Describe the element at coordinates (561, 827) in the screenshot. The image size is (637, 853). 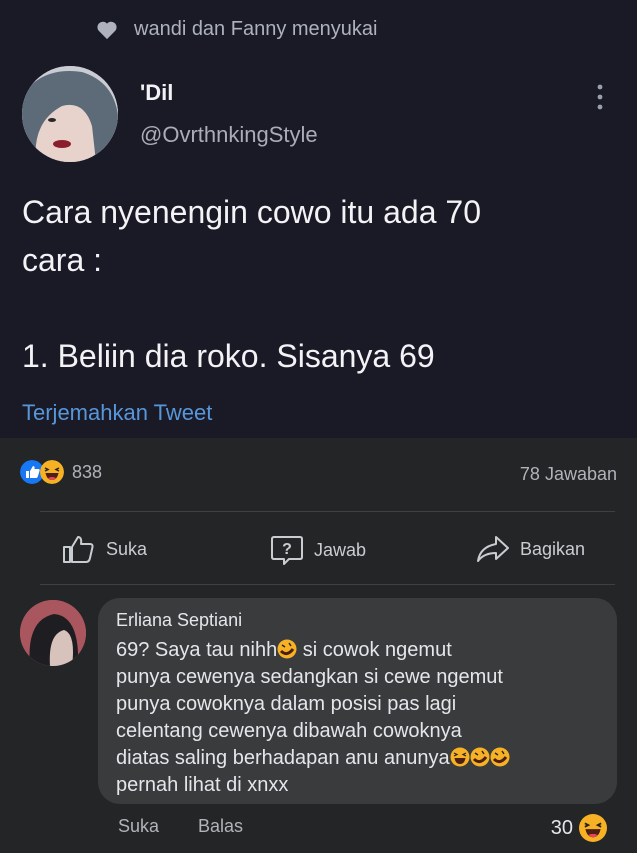
I see `comment-reaction-count: 30` at that location.